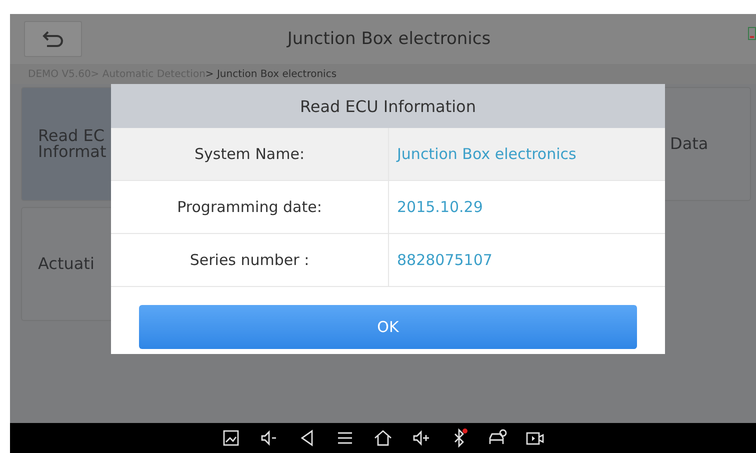 The image size is (756, 453). What do you see at coordinates (231, 438) in the screenshot?
I see `gallery-icon` at bounding box center [231, 438].